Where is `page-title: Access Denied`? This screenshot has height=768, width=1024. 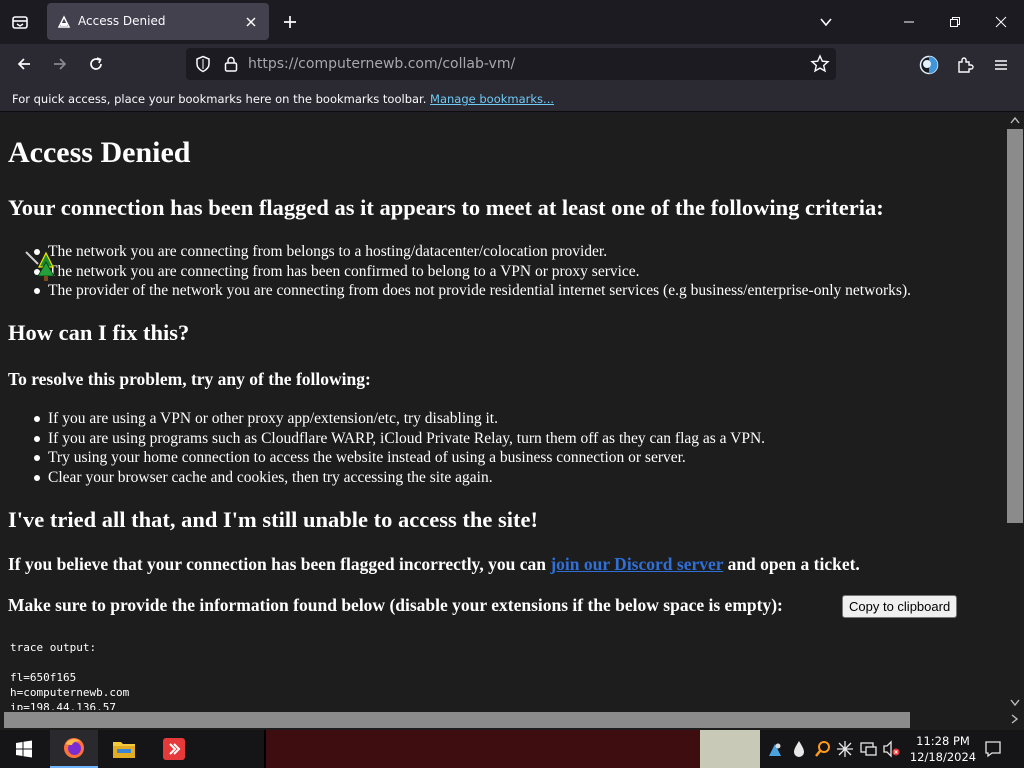 page-title: Access Denied is located at coordinates (99, 152).